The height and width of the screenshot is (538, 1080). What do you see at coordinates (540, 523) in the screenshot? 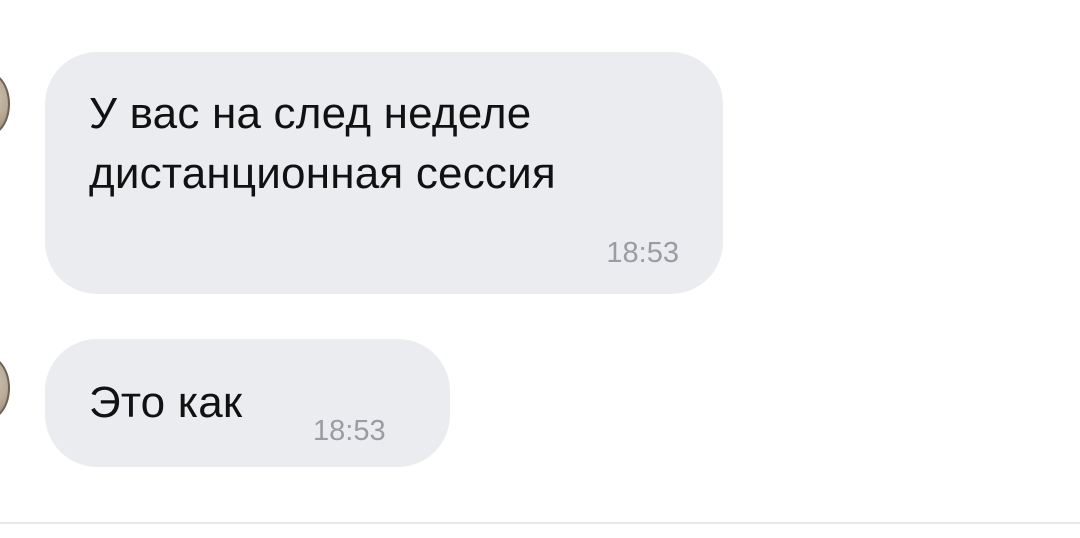
I see `divider` at bounding box center [540, 523].